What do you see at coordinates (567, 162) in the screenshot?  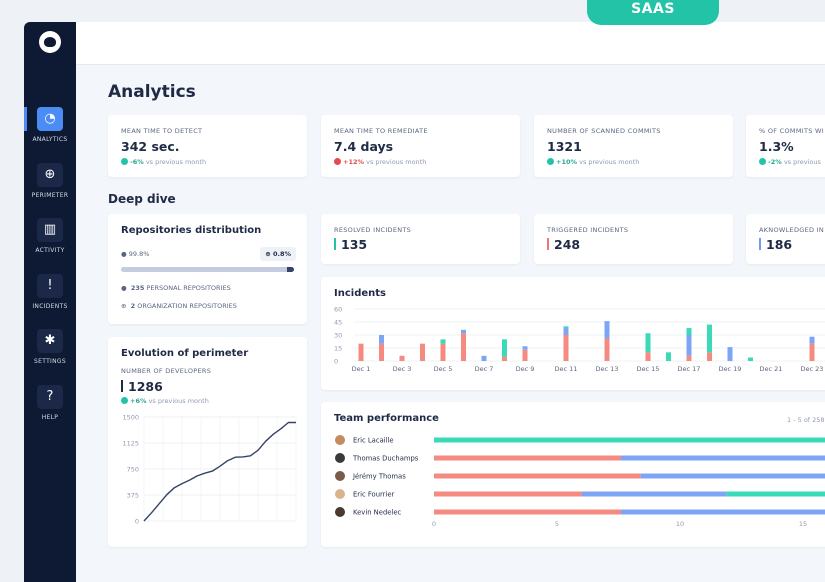 I see `kpi-delta-percent: +10%` at bounding box center [567, 162].